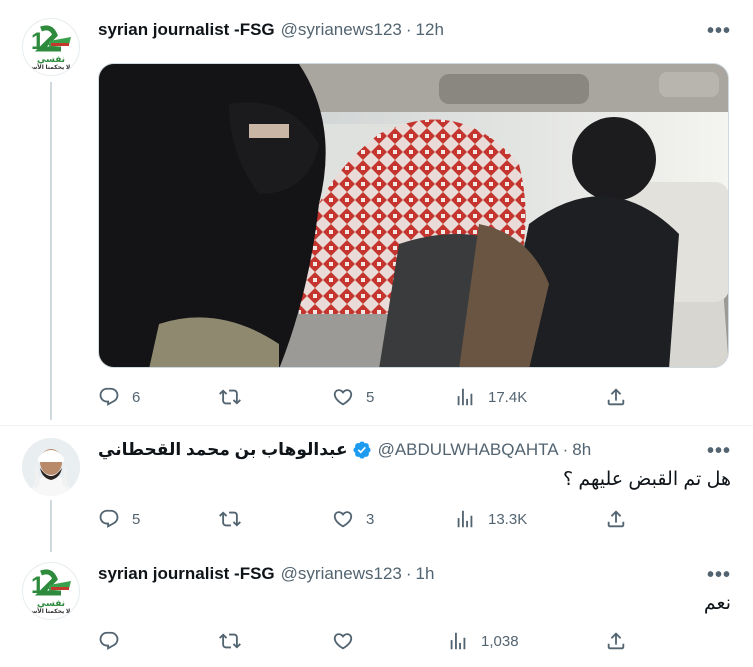  Describe the element at coordinates (362, 450) in the screenshot. I see `verified-badge-icon` at that location.